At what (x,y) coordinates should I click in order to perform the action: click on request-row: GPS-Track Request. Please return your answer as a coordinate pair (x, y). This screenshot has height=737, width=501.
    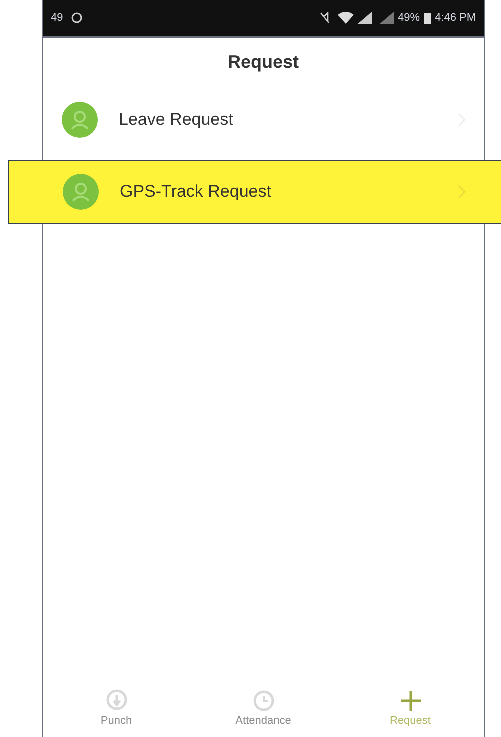
    Looking at the image, I should click on (254, 192).